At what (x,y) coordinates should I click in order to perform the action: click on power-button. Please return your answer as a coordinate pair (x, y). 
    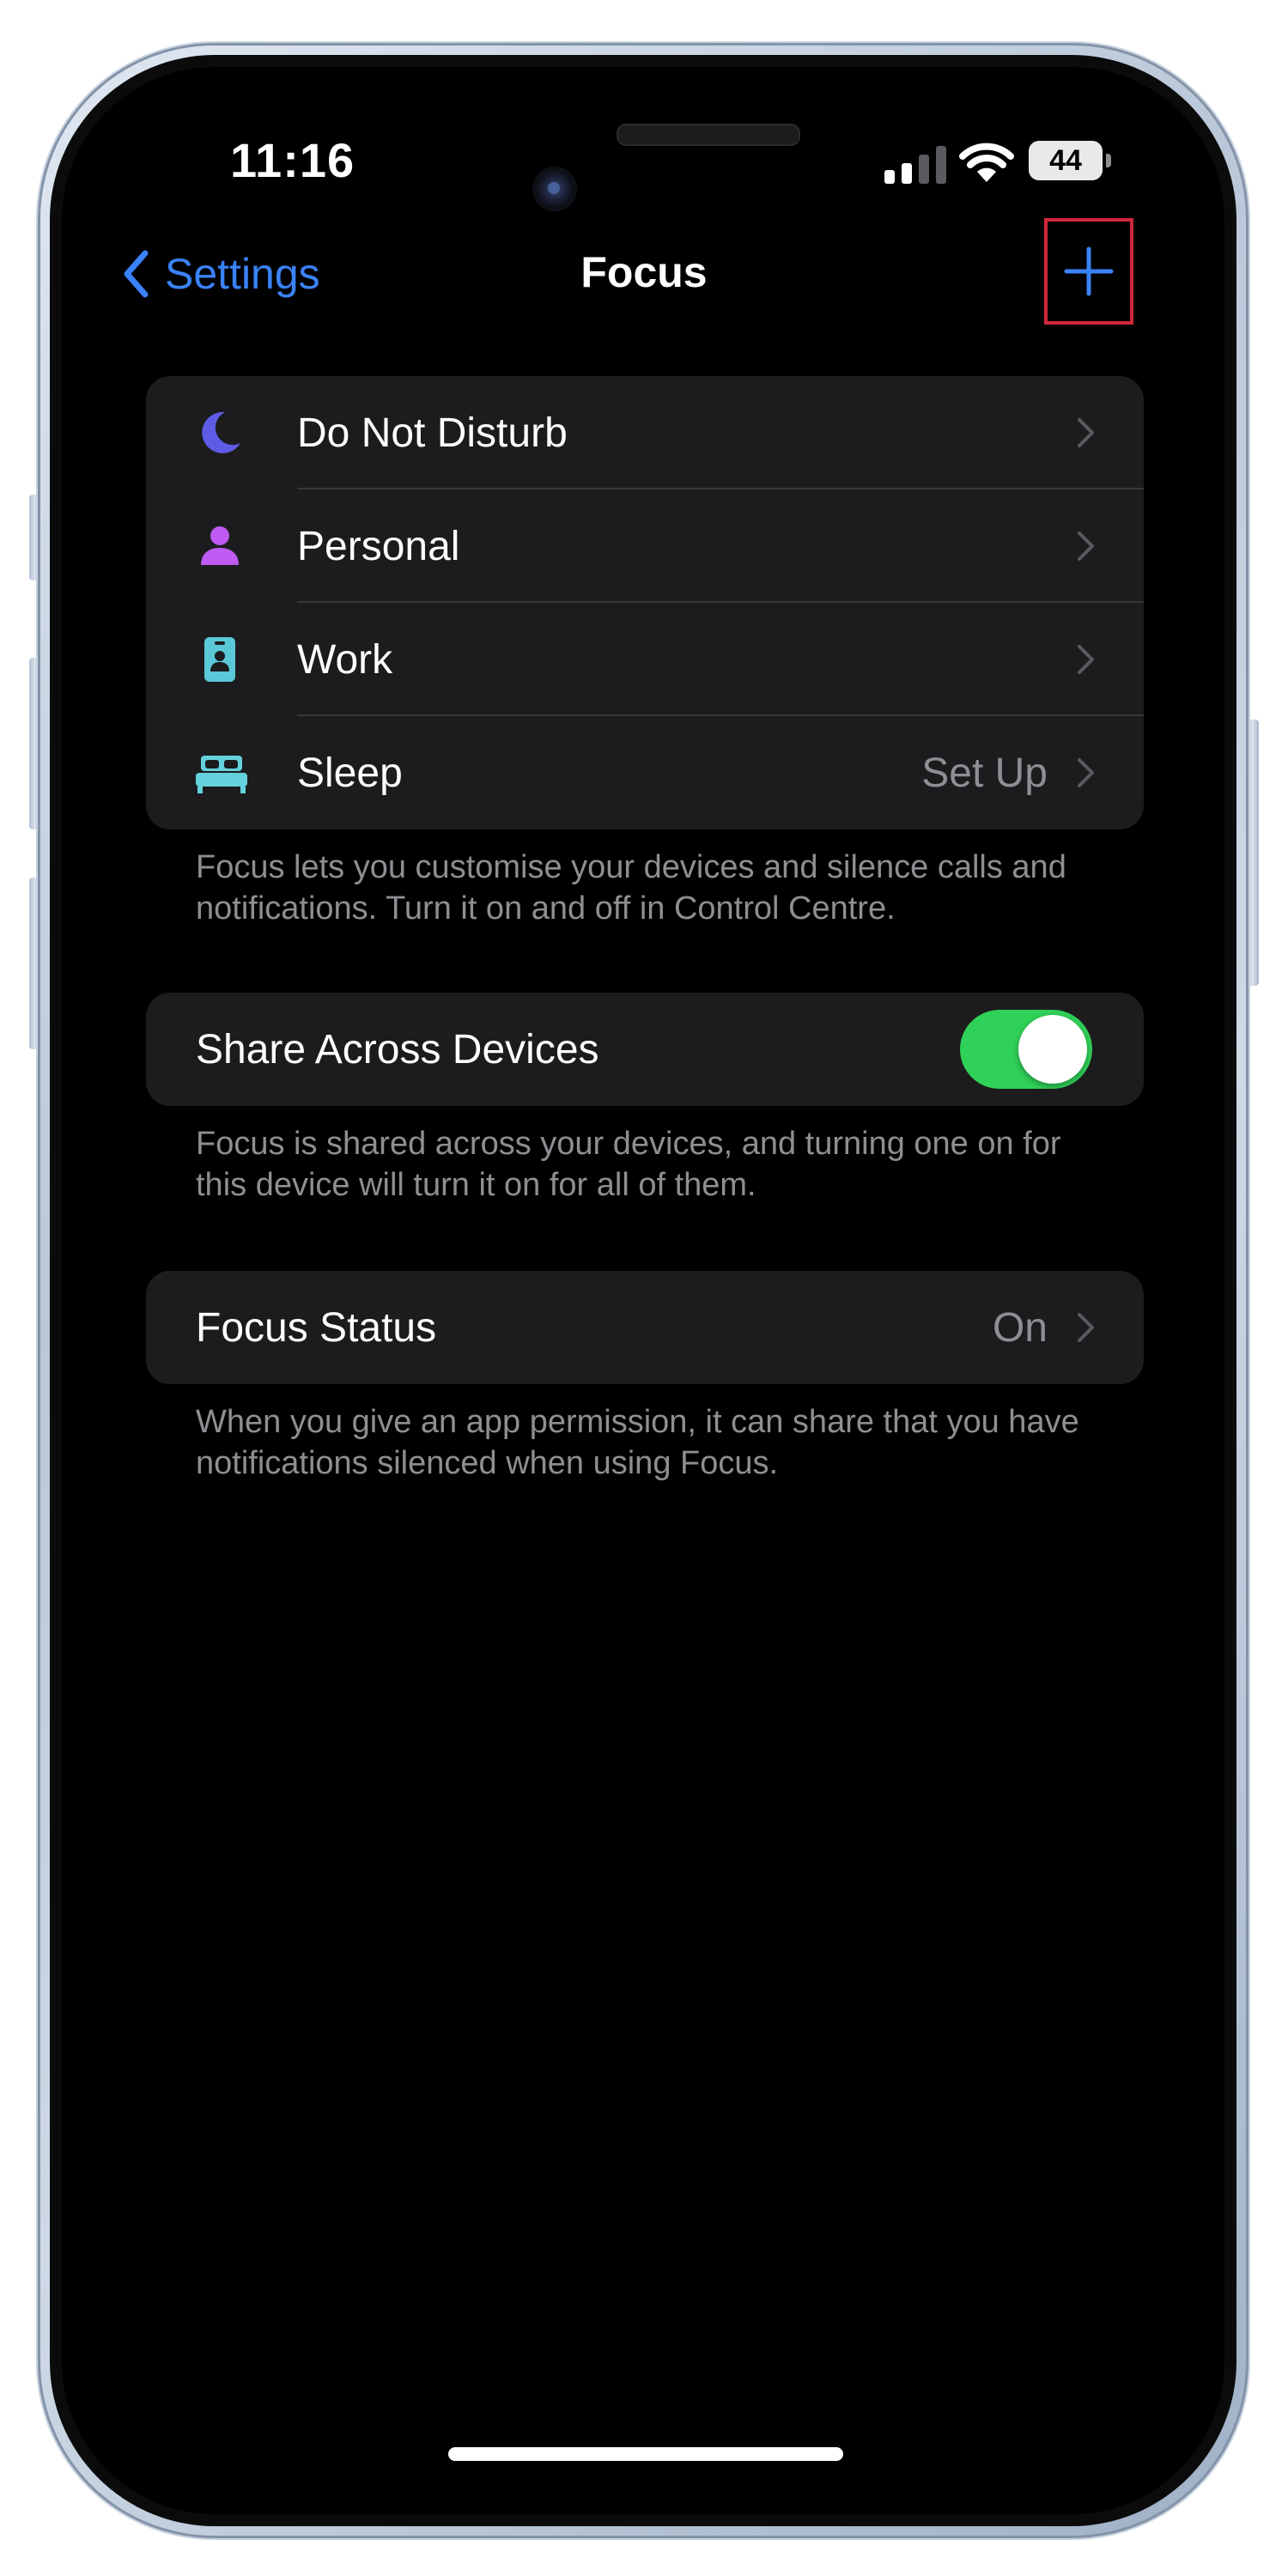
    Looking at the image, I should click on (1253, 853).